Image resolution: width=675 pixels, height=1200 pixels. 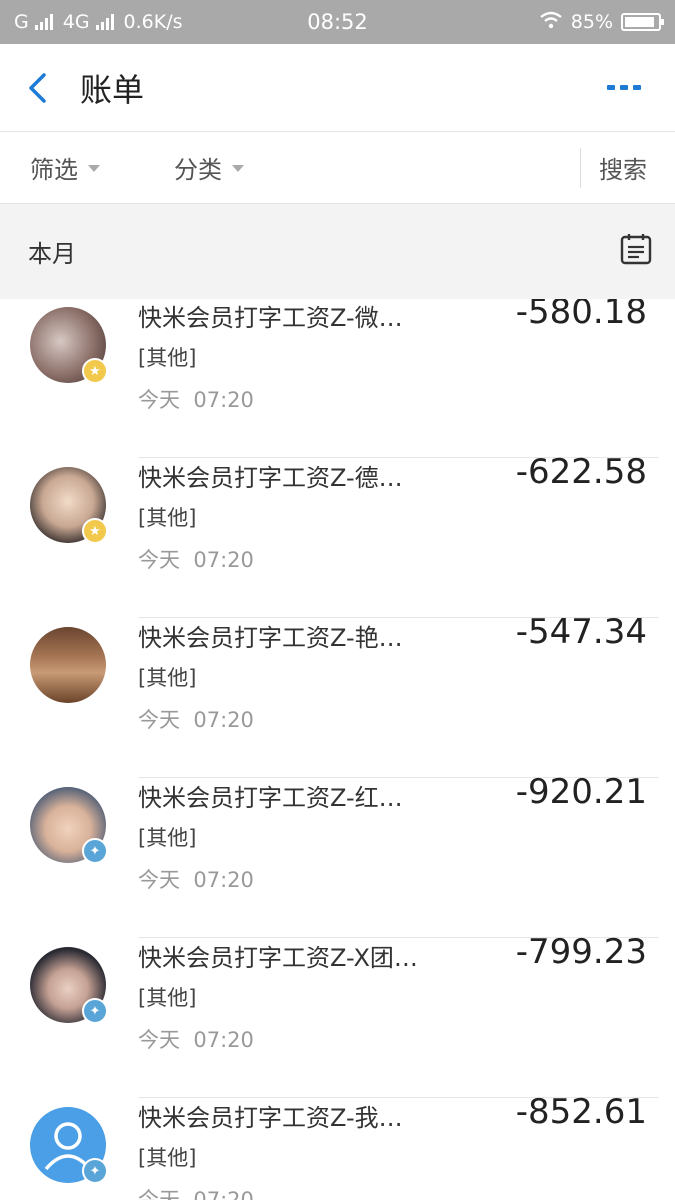 I want to click on battery-icon, so click(x=643, y=22).